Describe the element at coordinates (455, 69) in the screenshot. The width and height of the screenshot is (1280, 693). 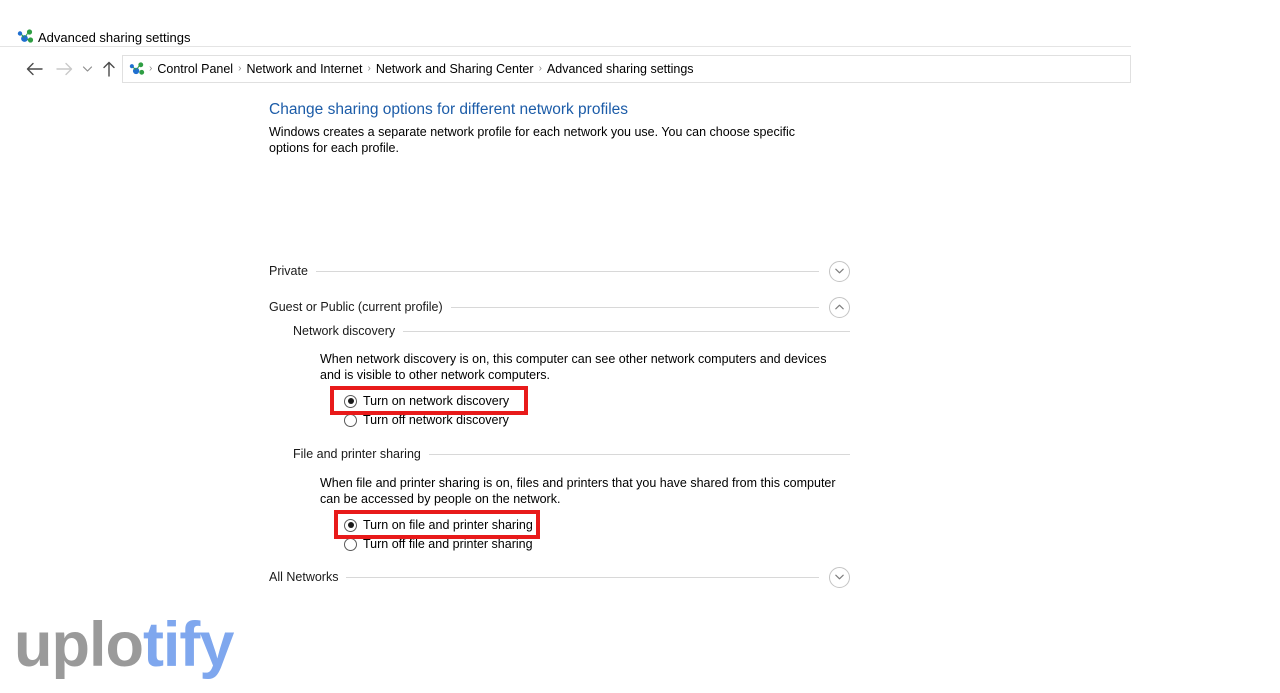
I see `breadcrumb-item-network-and-sharing-center: Network and Sharing Center` at that location.